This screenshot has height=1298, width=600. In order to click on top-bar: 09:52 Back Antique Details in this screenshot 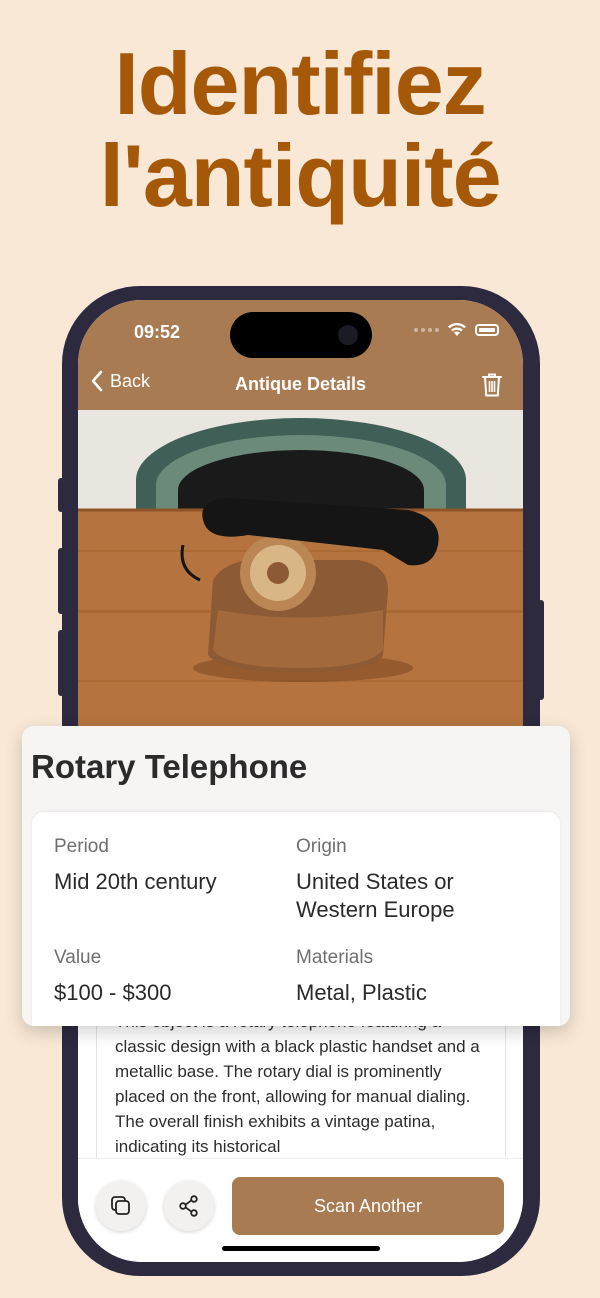, I will do `click(300, 355)`.